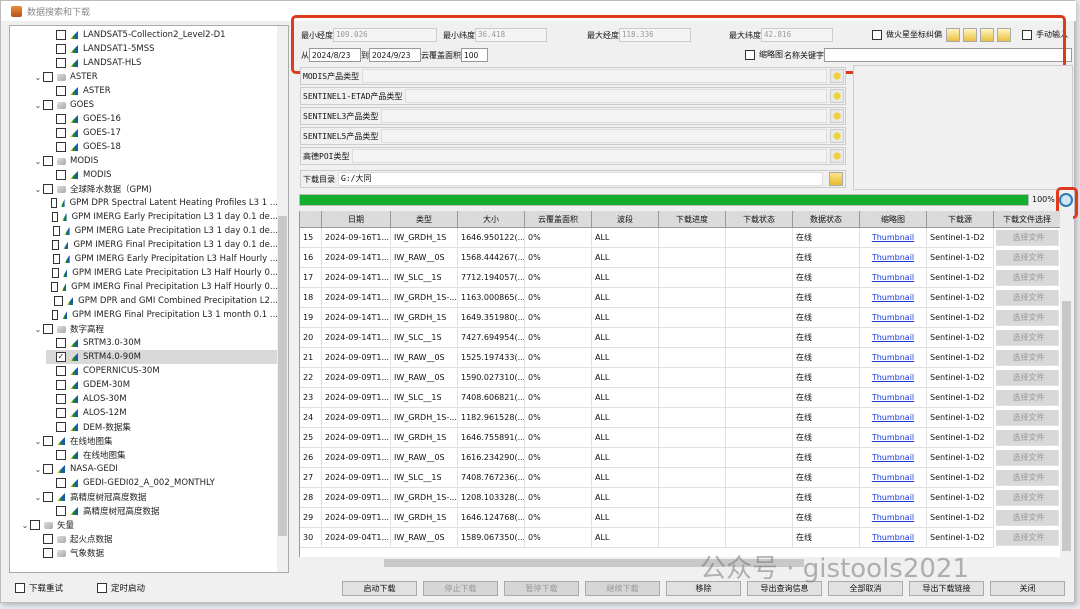 The height and width of the screenshot is (609, 1080). I want to click on folder-browse-icon, so click(836, 179).